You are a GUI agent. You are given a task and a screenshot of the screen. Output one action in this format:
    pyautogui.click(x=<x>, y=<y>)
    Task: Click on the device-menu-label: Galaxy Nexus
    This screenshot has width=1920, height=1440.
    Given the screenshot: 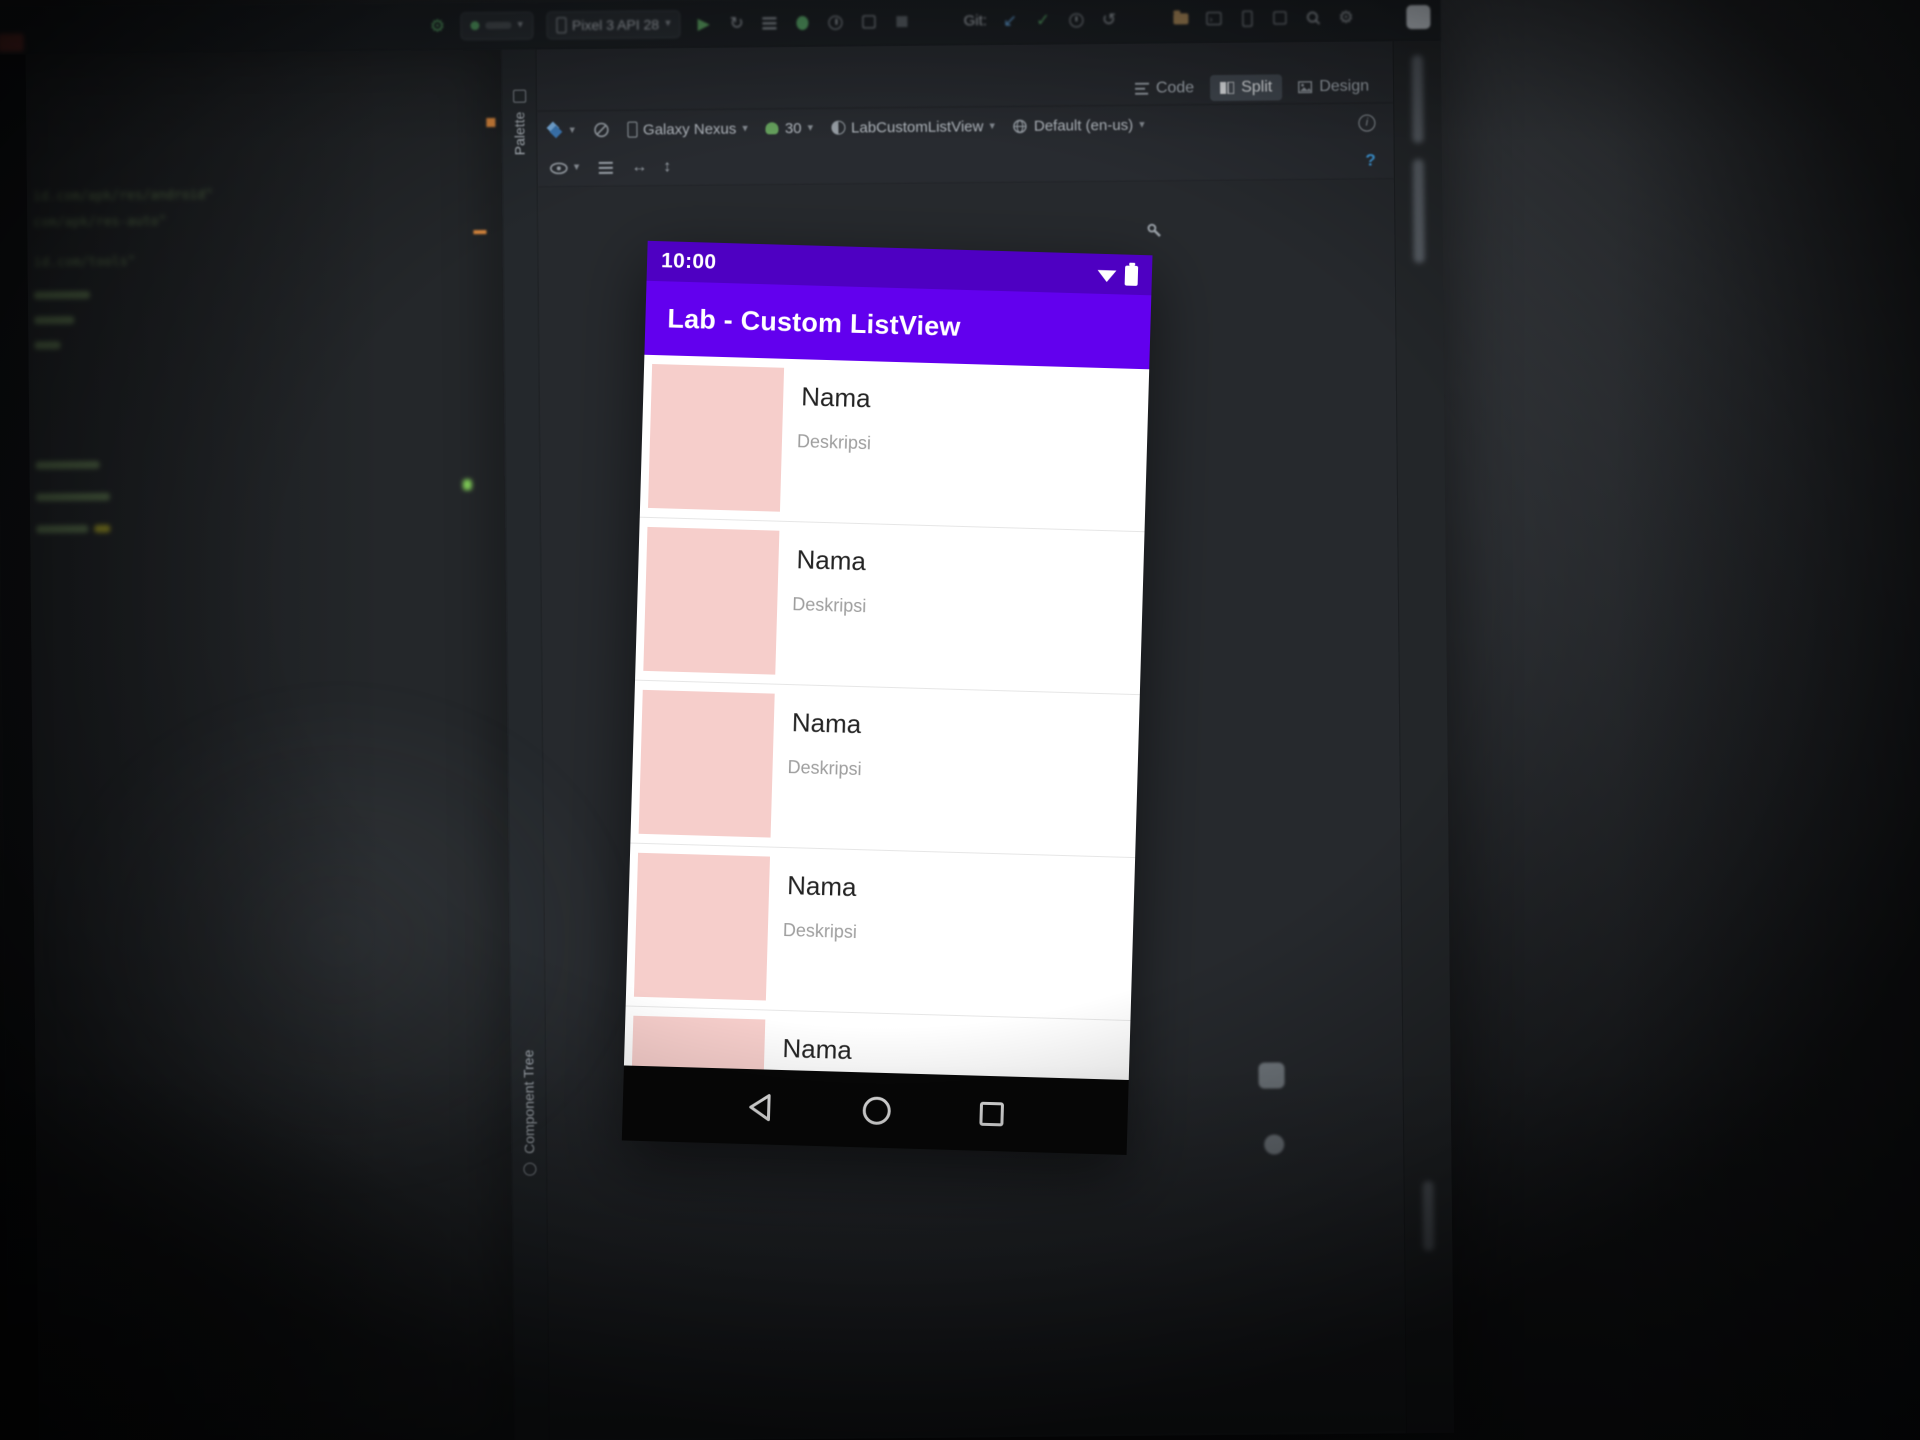 What is the action you would take?
    pyautogui.click(x=689, y=129)
    